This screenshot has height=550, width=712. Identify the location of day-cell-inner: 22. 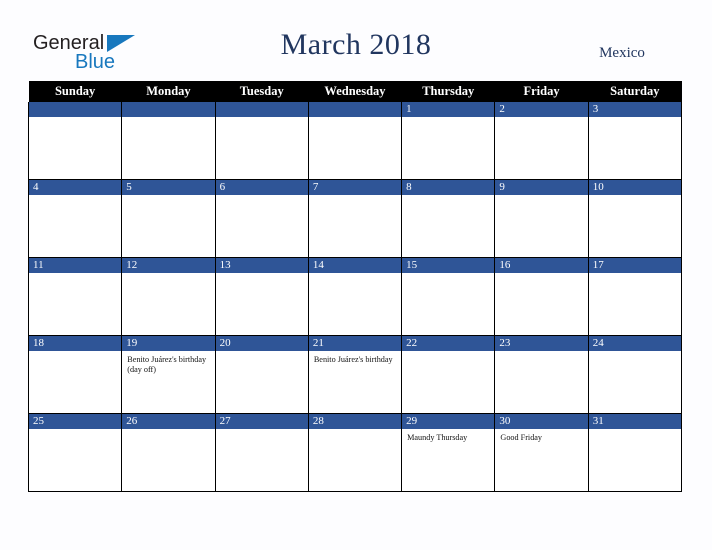
(448, 374).